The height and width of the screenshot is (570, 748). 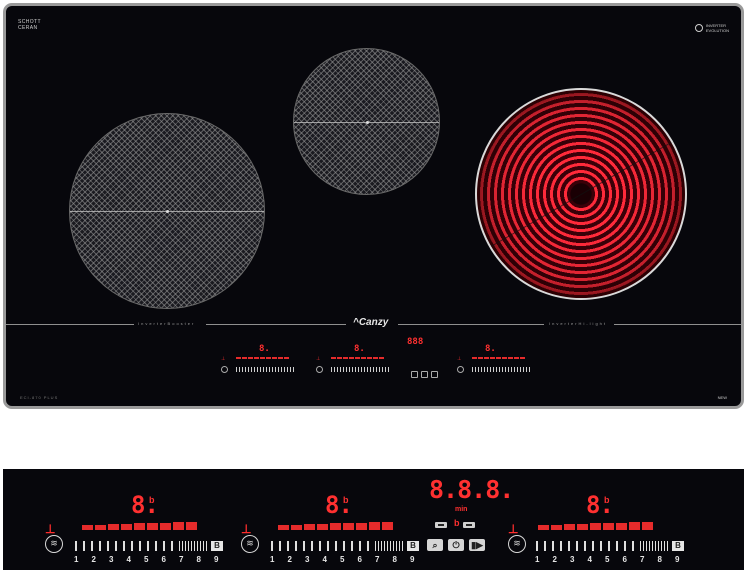 What do you see at coordinates (581, 194) in the screenshot?
I see `radiant-zone-right-heating` at bounding box center [581, 194].